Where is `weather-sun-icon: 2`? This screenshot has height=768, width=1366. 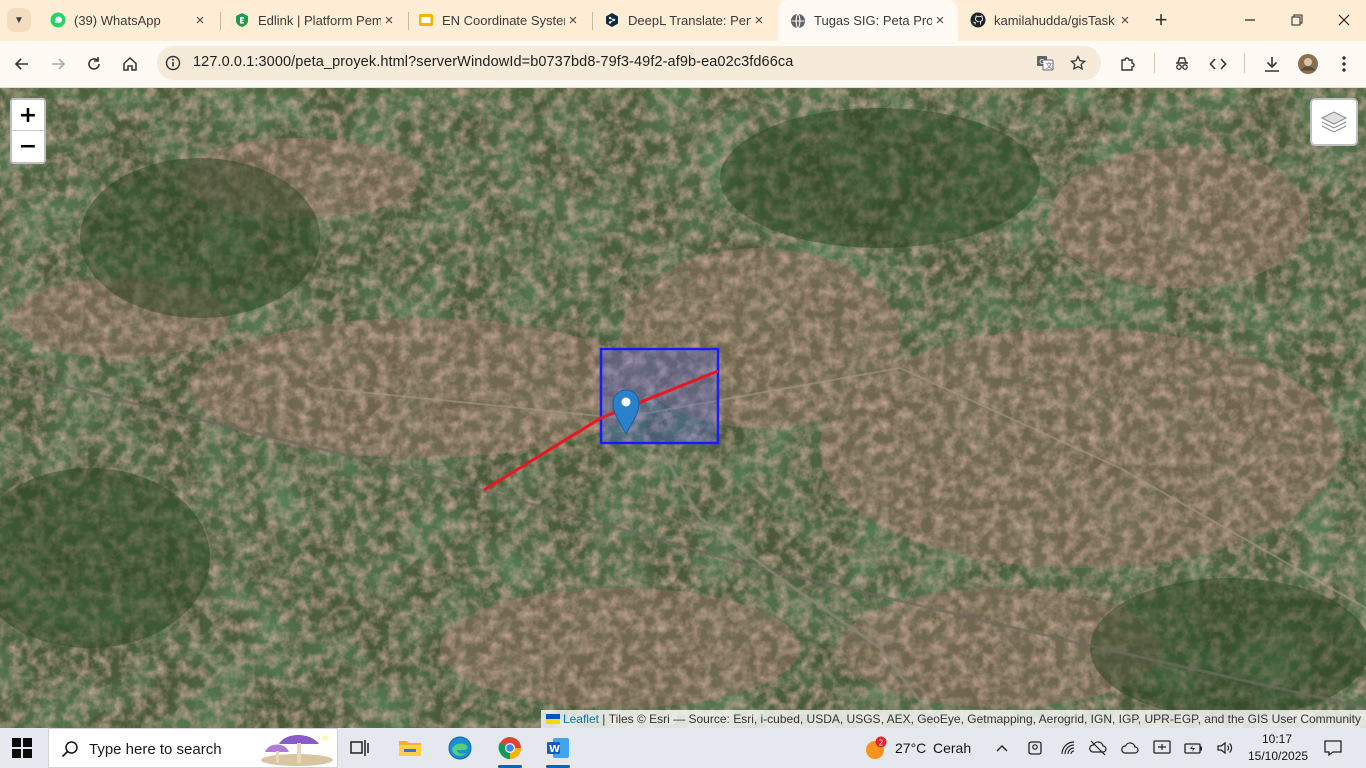
weather-sun-icon: 2 is located at coordinates (876, 747).